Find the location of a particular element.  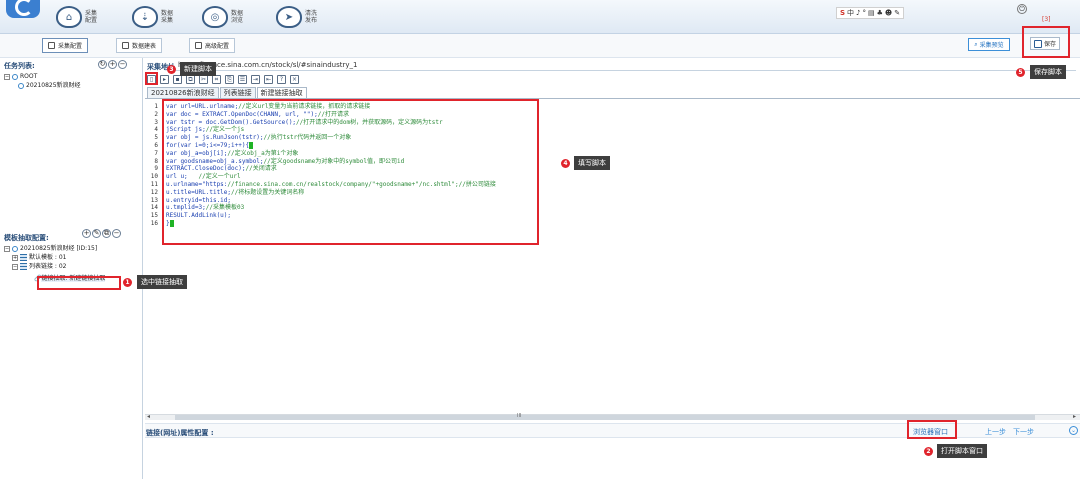

save-icon is located at coordinates (1037, 43).